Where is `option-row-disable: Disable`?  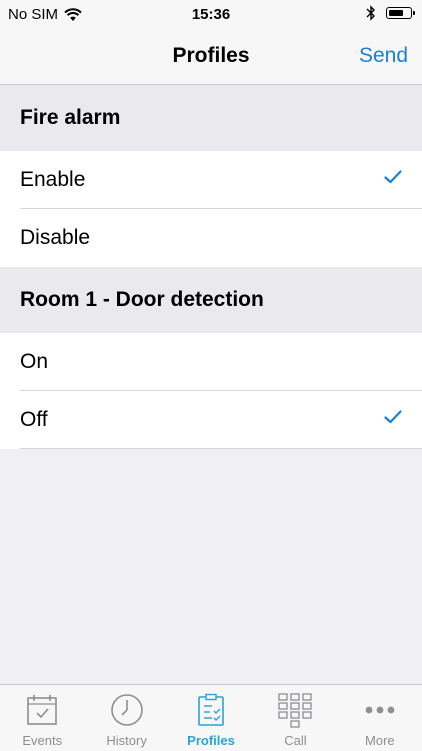 option-row-disable: Disable is located at coordinates (211, 238).